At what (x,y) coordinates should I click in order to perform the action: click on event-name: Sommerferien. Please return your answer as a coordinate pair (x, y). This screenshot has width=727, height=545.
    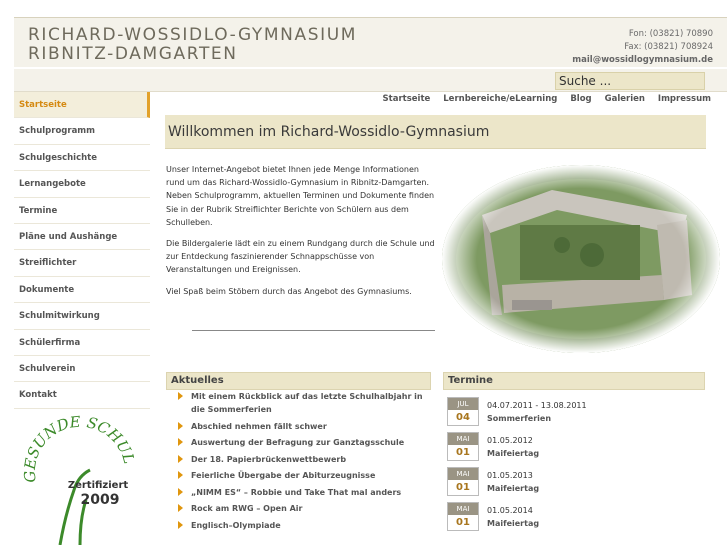
    Looking at the image, I should click on (519, 418).